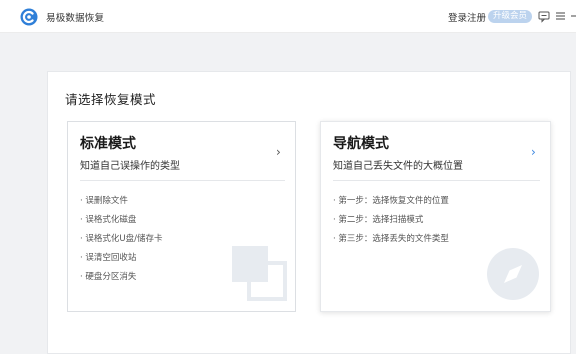 The height and width of the screenshot is (354, 576). Describe the element at coordinates (259, 273) in the screenshot. I see `stacked-squares-icon` at that location.